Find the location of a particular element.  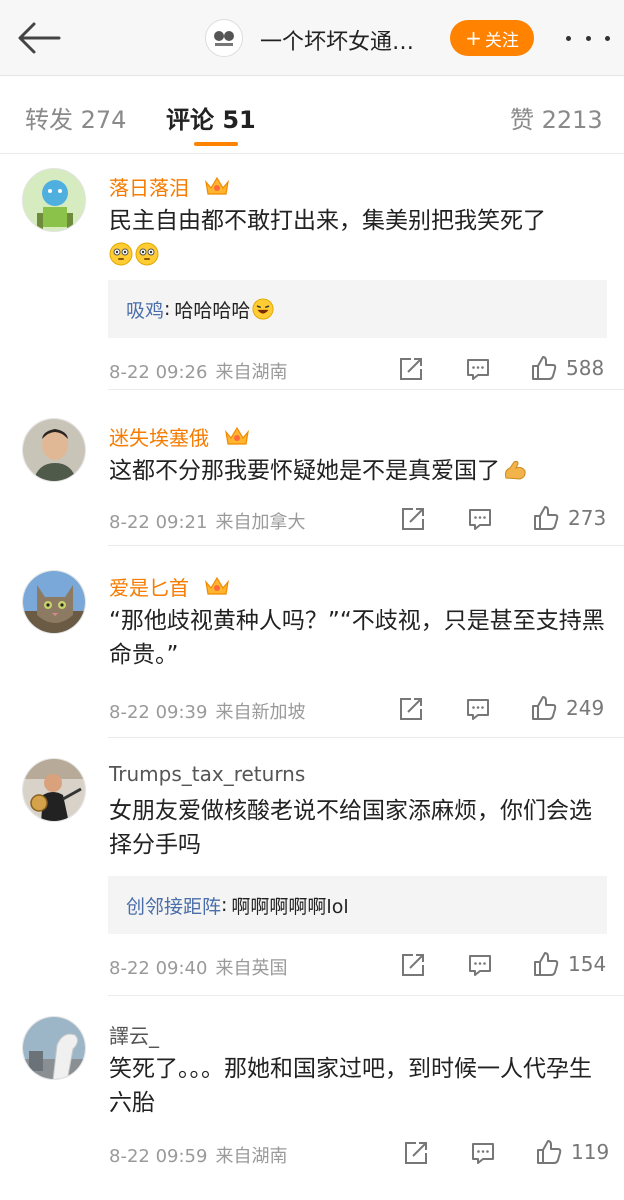

comment-text: 民主自由都不敢打出来，集美别把我笑死了 is located at coordinates (359, 238).